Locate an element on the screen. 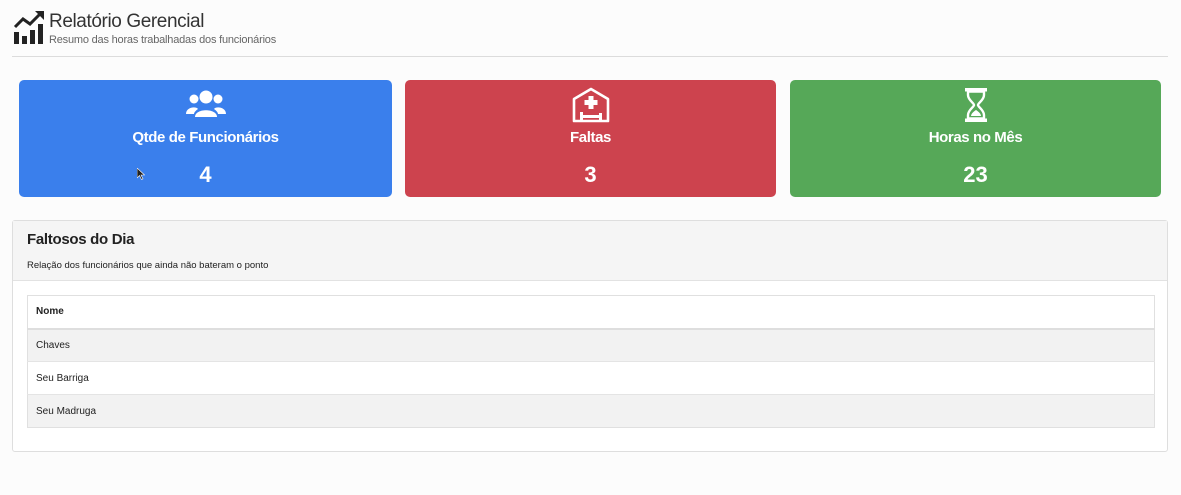  stat-card-employees: Qtde de Funcionários 4 is located at coordinates (205, 138).